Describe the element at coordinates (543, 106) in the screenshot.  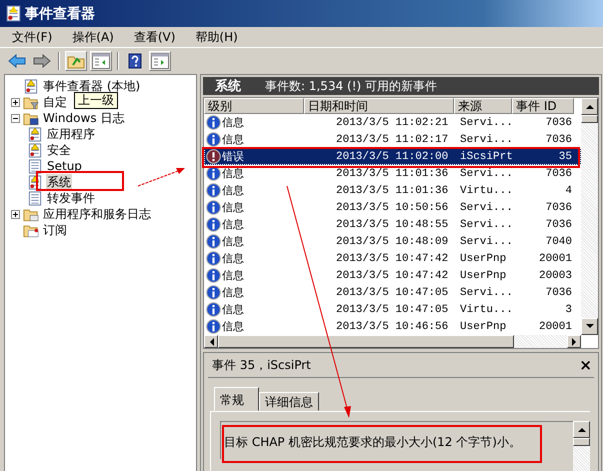
I see `column-header: 事件 ID` at that location.